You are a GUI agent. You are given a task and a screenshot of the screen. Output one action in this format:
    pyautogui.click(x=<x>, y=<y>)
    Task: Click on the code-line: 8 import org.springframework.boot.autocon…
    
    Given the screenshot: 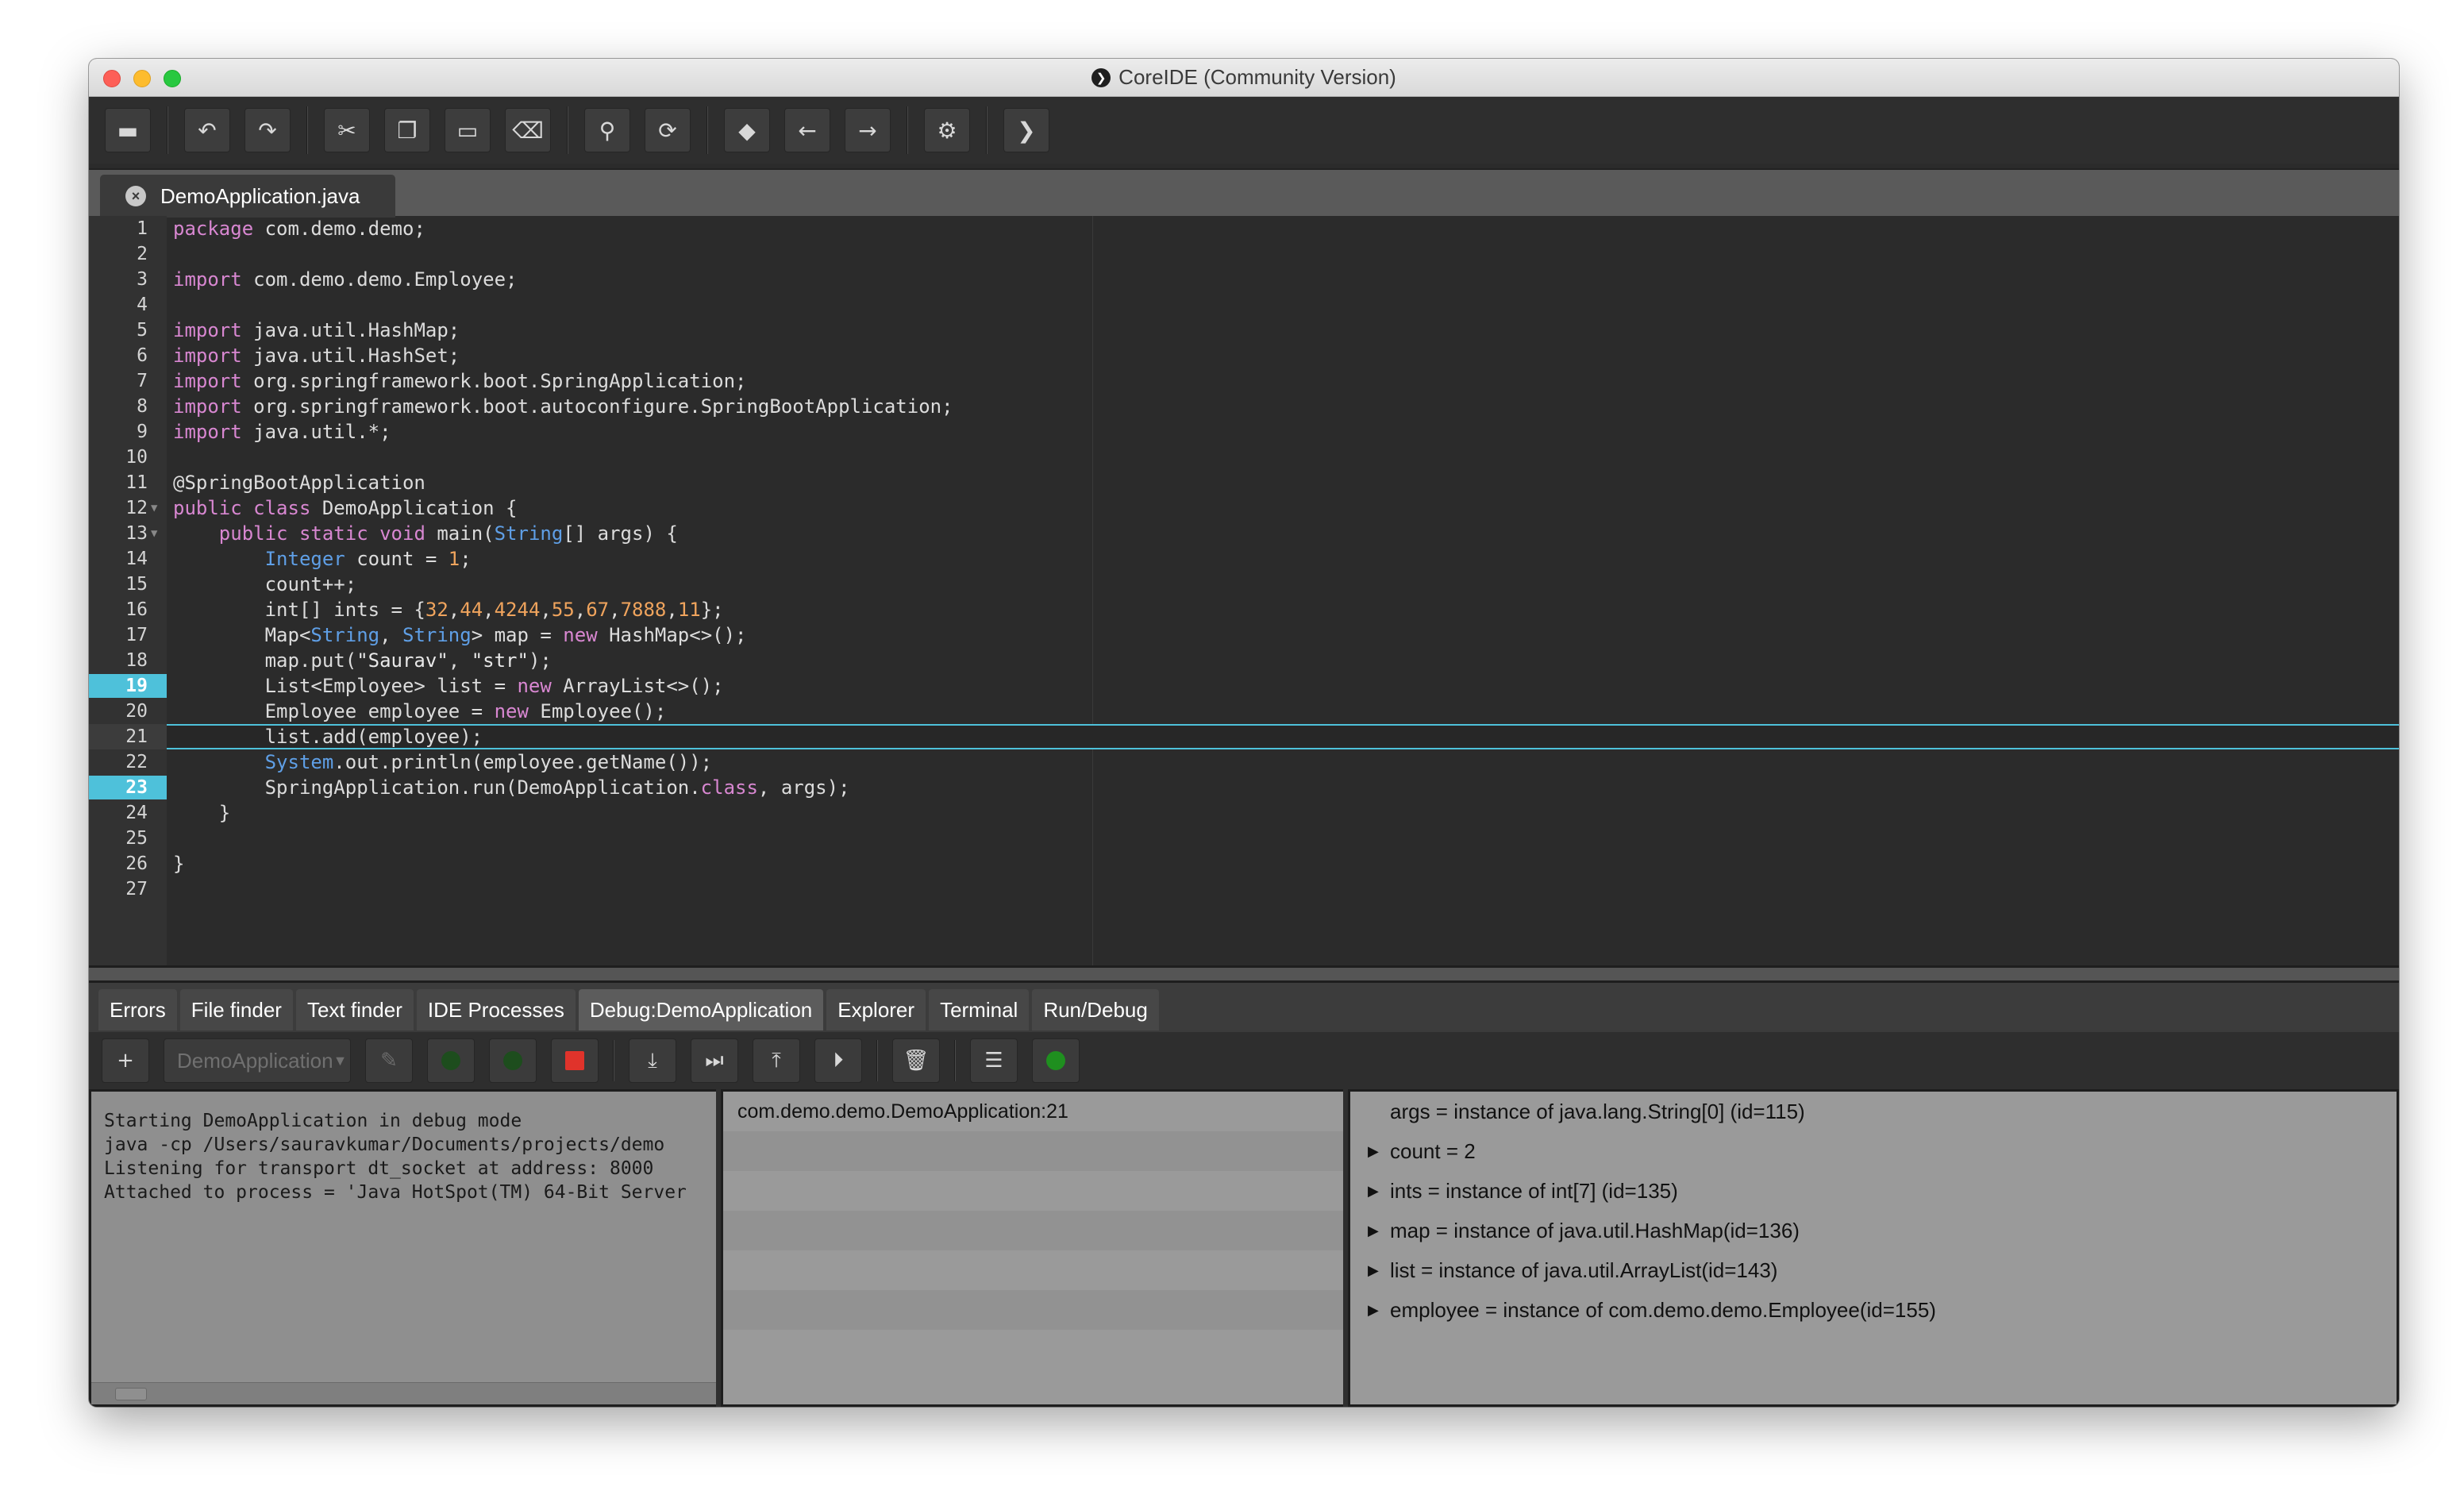 What is the action you would take?
    pyautogui.click(x=1244, y=406)
    